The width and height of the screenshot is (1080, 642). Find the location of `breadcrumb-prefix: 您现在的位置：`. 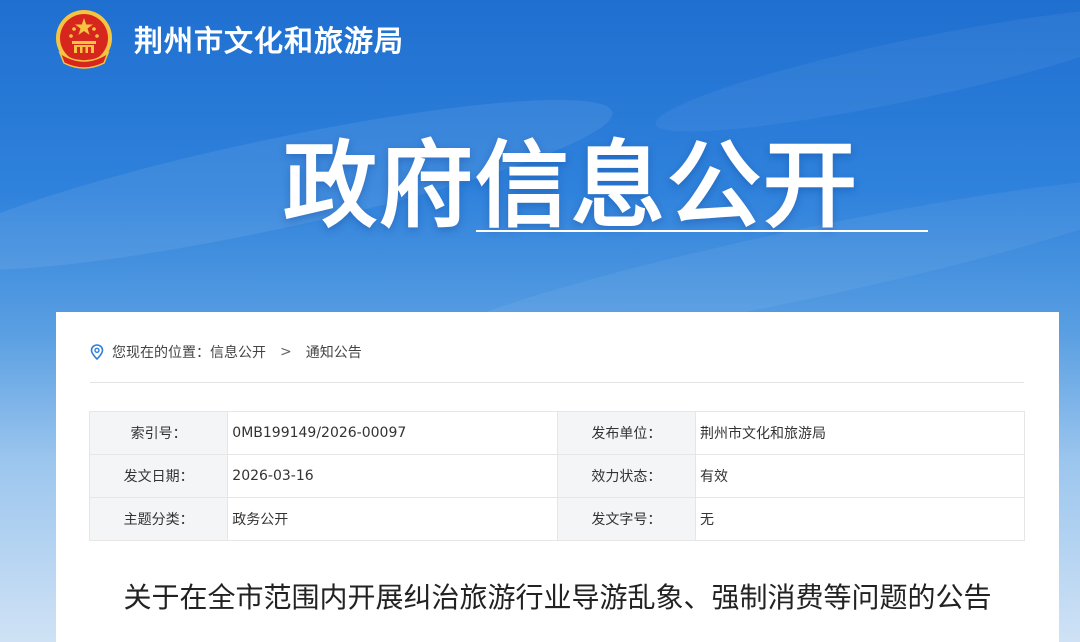

breadcrumb-prefix: 您现在的位置： is located at coordinates (161, 353).